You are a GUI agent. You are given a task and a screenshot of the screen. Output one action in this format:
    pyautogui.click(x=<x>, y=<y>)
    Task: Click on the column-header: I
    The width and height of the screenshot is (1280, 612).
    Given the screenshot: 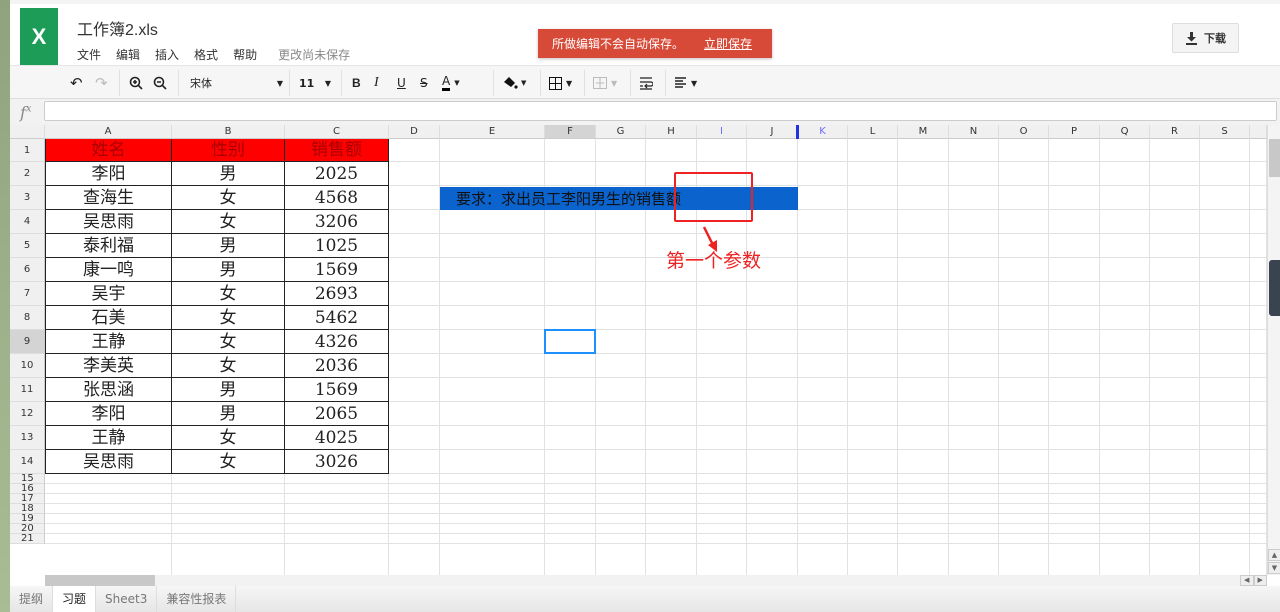 What is the action you would take?
    pyautogui.click(x=722, y=132)
    